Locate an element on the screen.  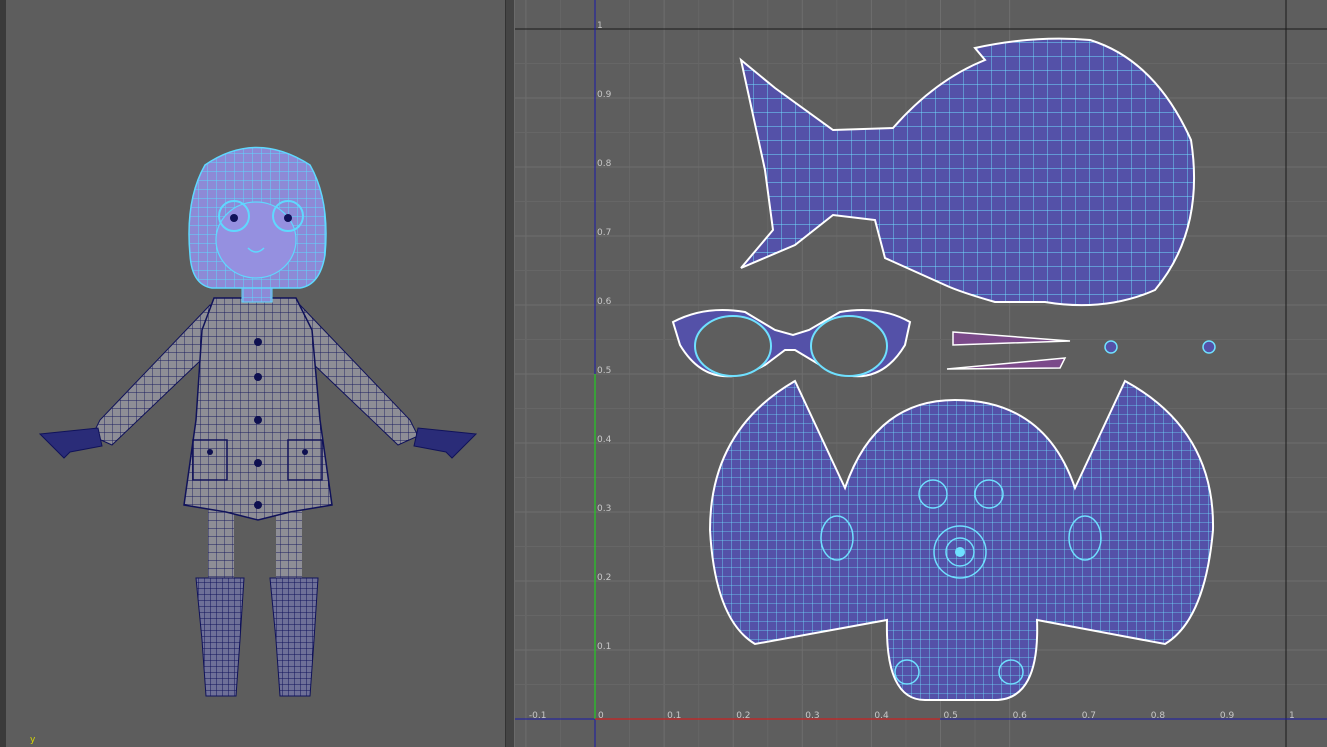
boots is located at coordinates (257, 637).